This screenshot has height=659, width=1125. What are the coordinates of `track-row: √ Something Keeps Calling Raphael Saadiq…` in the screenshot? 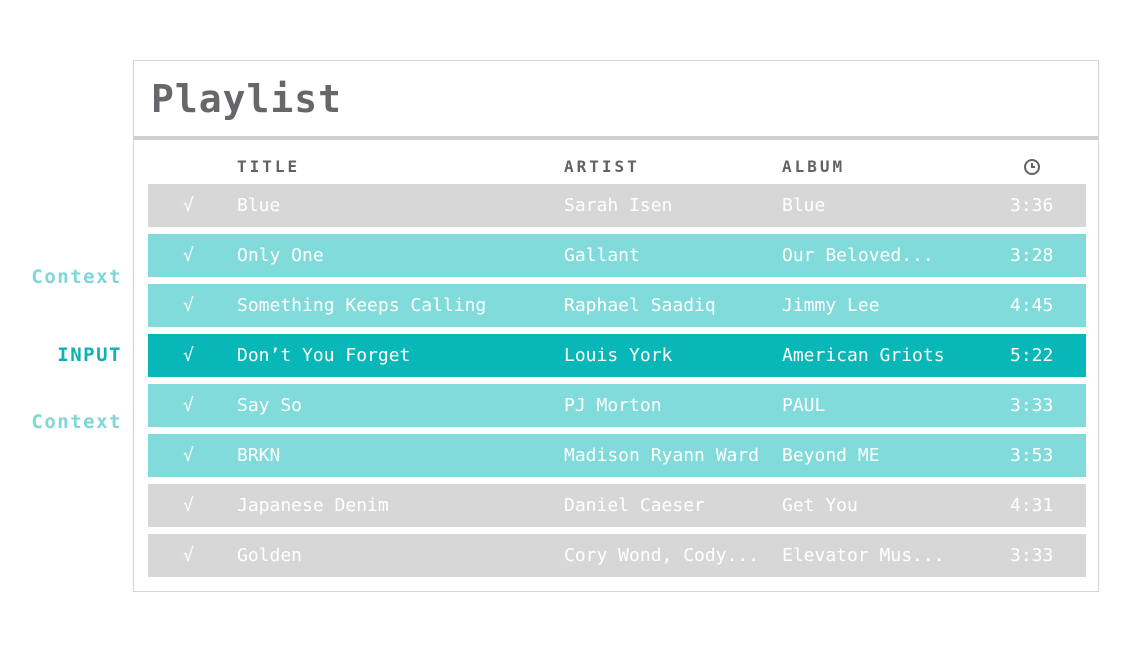 It's located at (617, 305).